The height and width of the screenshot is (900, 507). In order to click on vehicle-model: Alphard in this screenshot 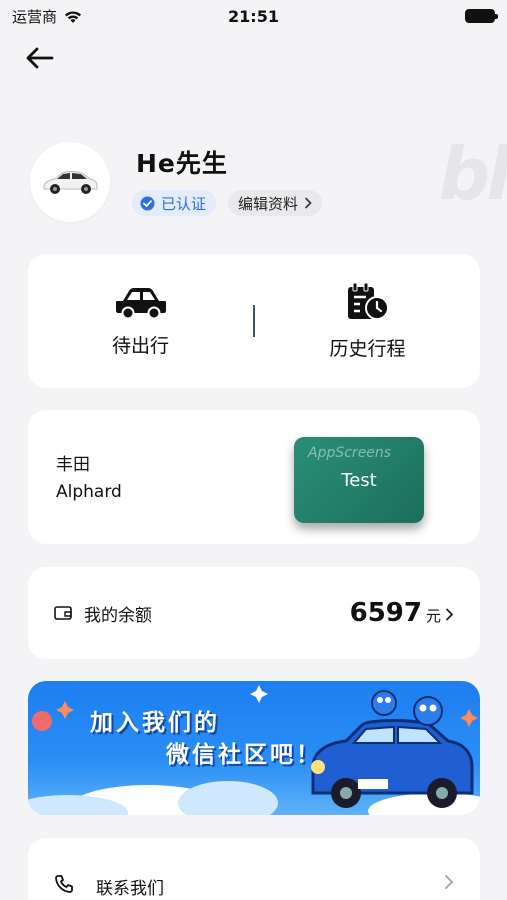, I will do `click(89, 492)`.